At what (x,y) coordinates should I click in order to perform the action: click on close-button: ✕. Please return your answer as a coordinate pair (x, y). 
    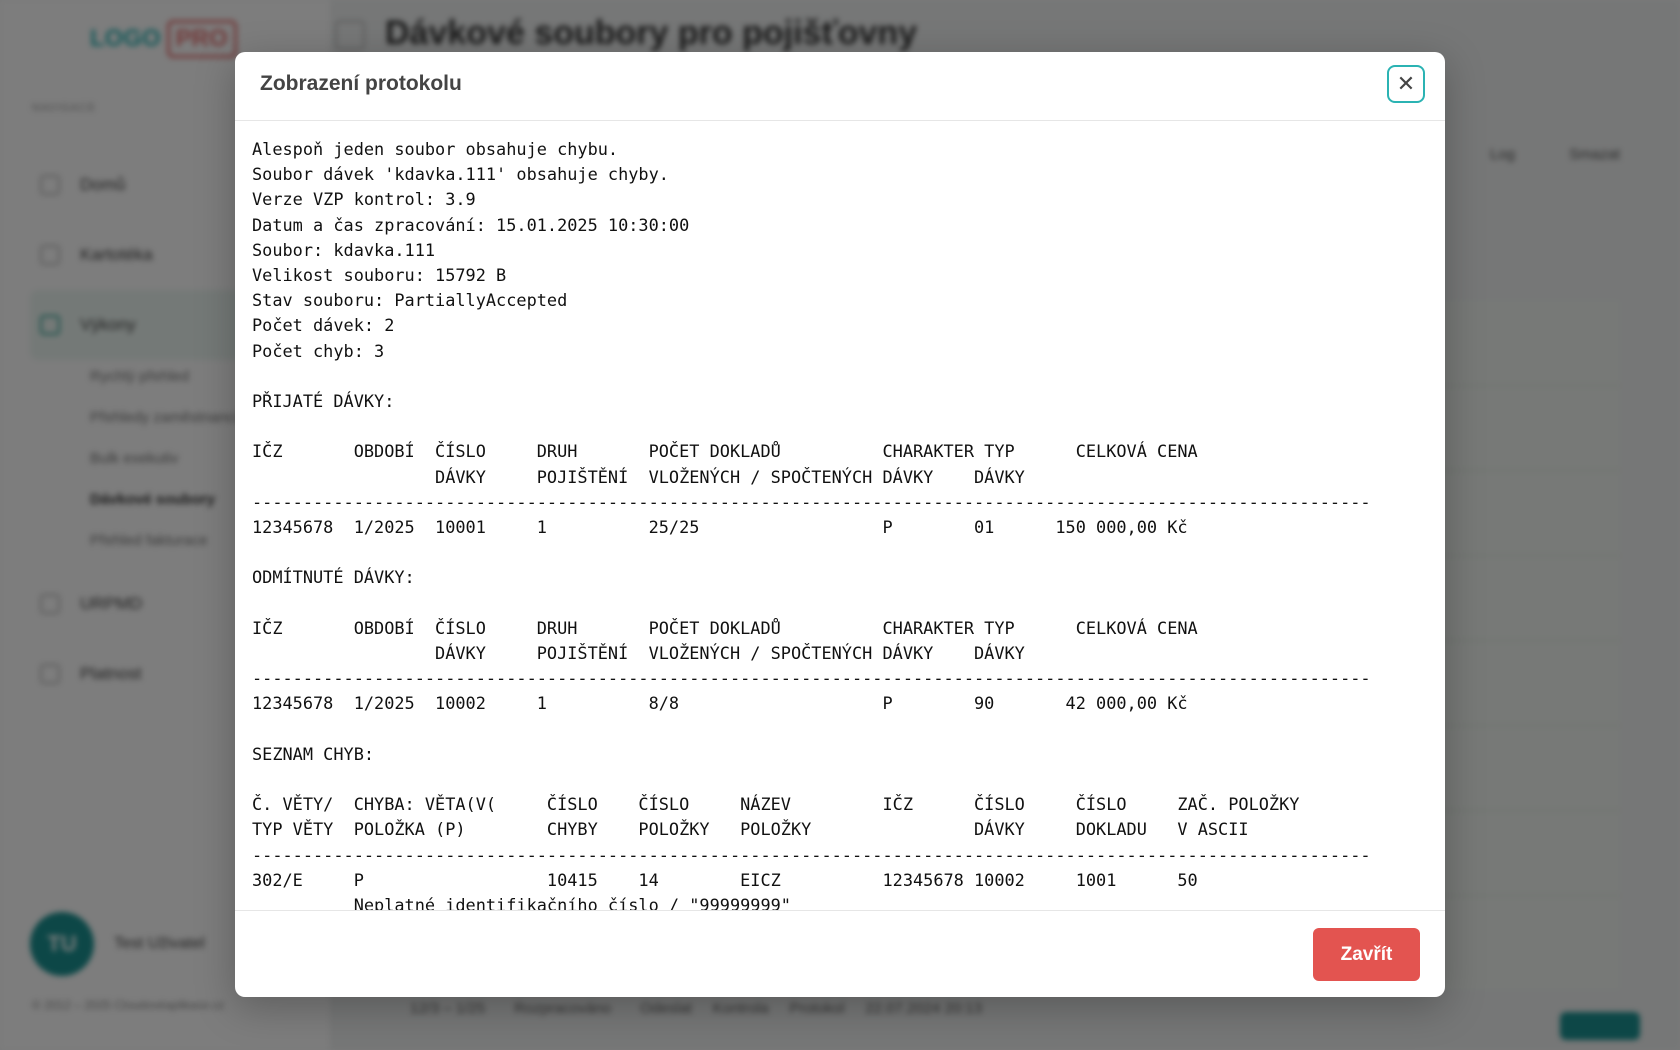
    Looking at the image, I should click on (1406, 84).